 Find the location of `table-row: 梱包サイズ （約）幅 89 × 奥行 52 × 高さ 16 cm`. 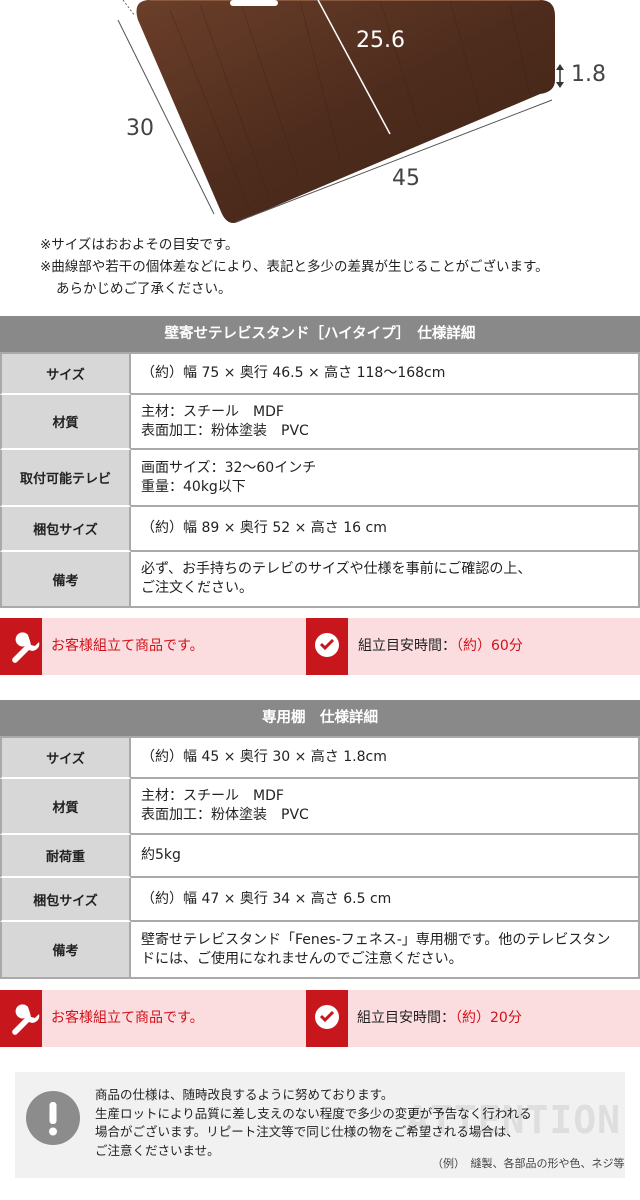

table-row: 梱包サイズ （約）幅 89 × 奥行 52 × 高さ 16 cm is located at coordinates (320, 529).